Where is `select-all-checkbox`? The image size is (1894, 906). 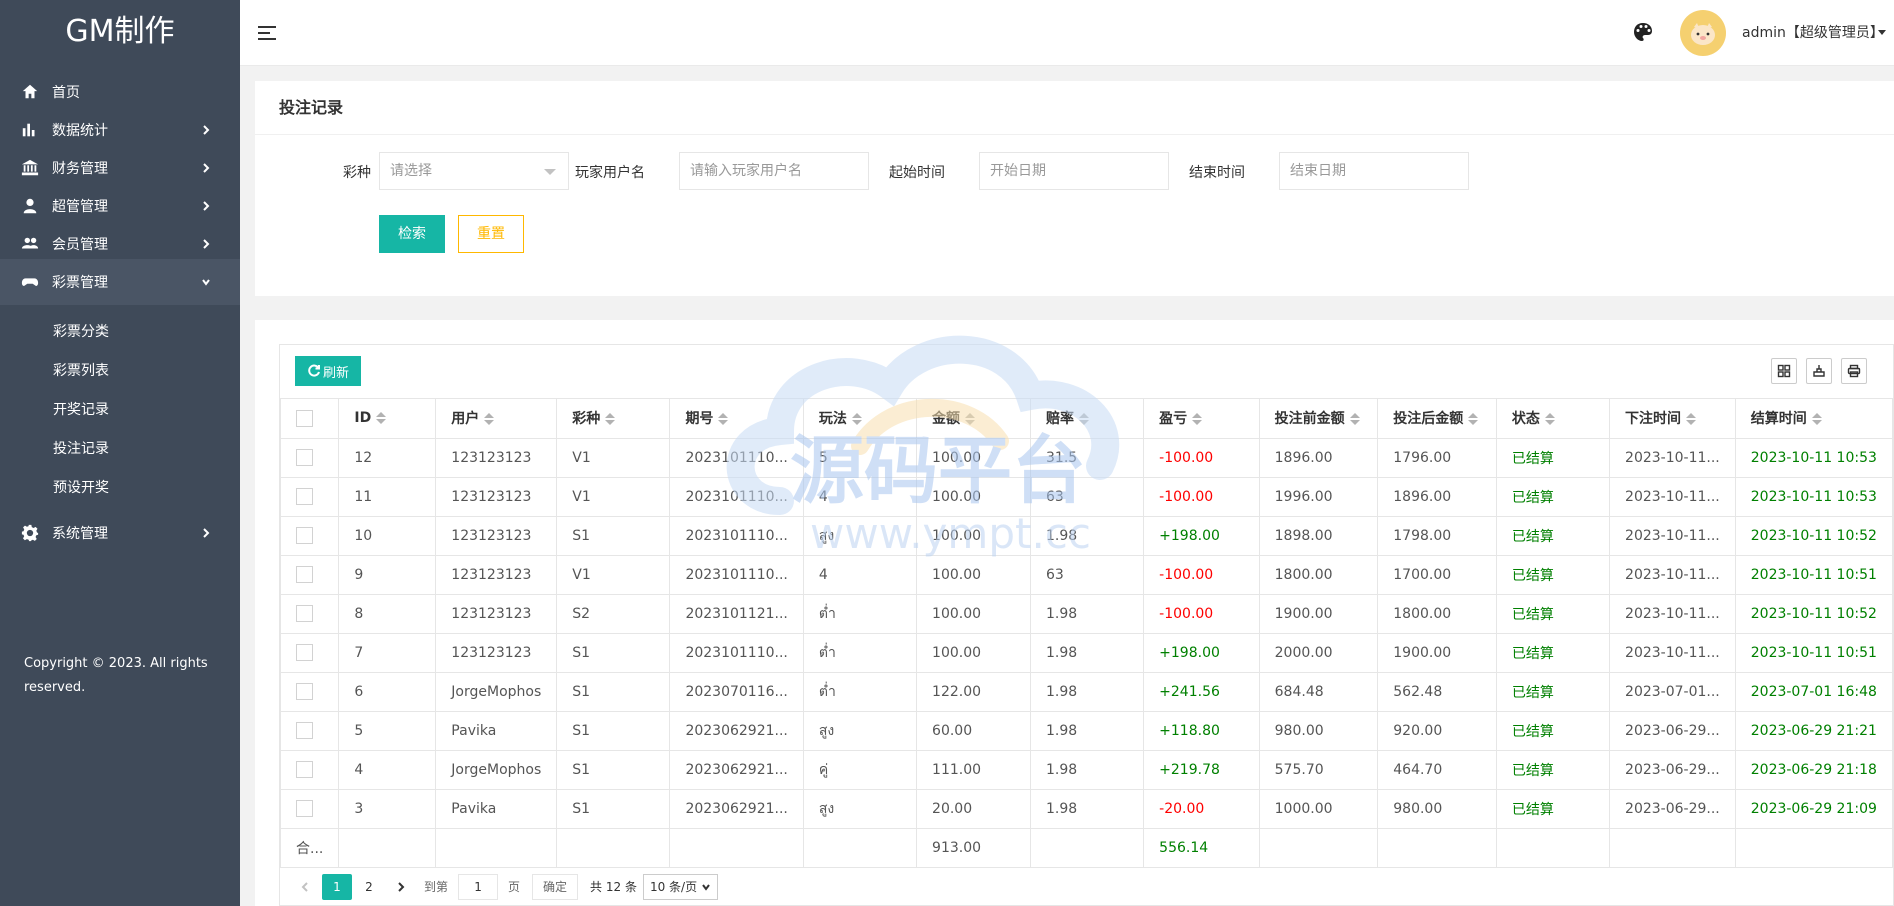
select-all-checkbox is located at coordinates (304, 418).